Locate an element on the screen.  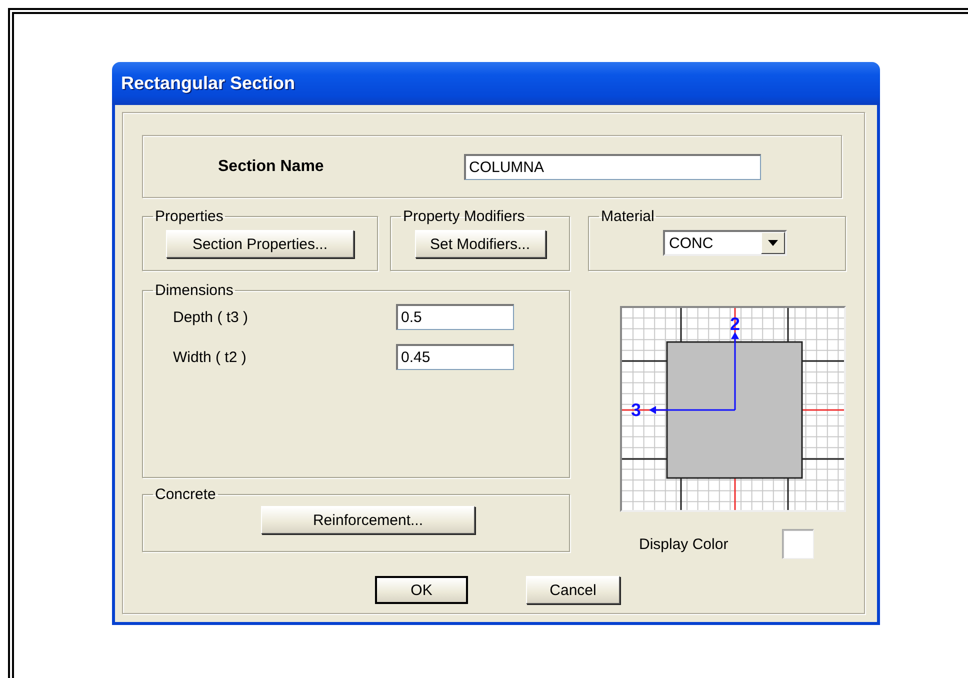
dropdown-button is located at coordinates (773, 243).